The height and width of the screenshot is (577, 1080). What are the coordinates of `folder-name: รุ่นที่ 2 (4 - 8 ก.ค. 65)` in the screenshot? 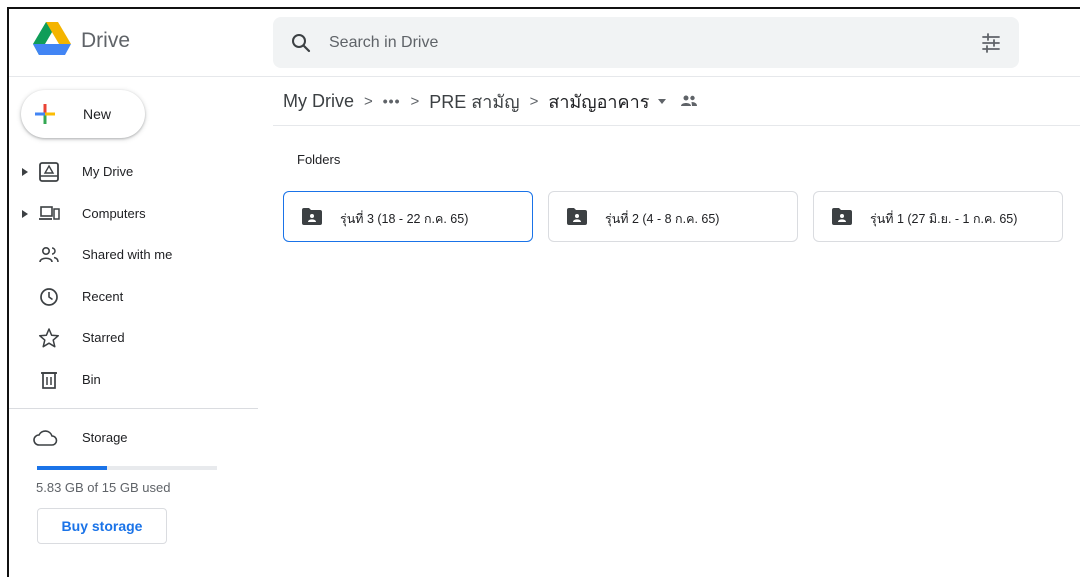 It's located at (662, 219).